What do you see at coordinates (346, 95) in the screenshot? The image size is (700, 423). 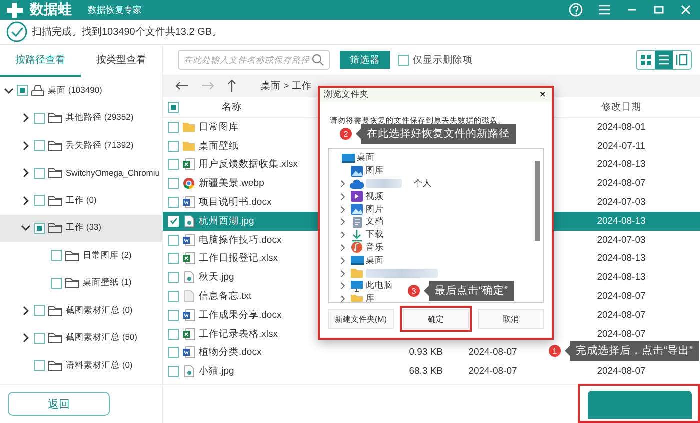 I see `dialog-title: 浏览文件夹` at bounding box center [346, 95].